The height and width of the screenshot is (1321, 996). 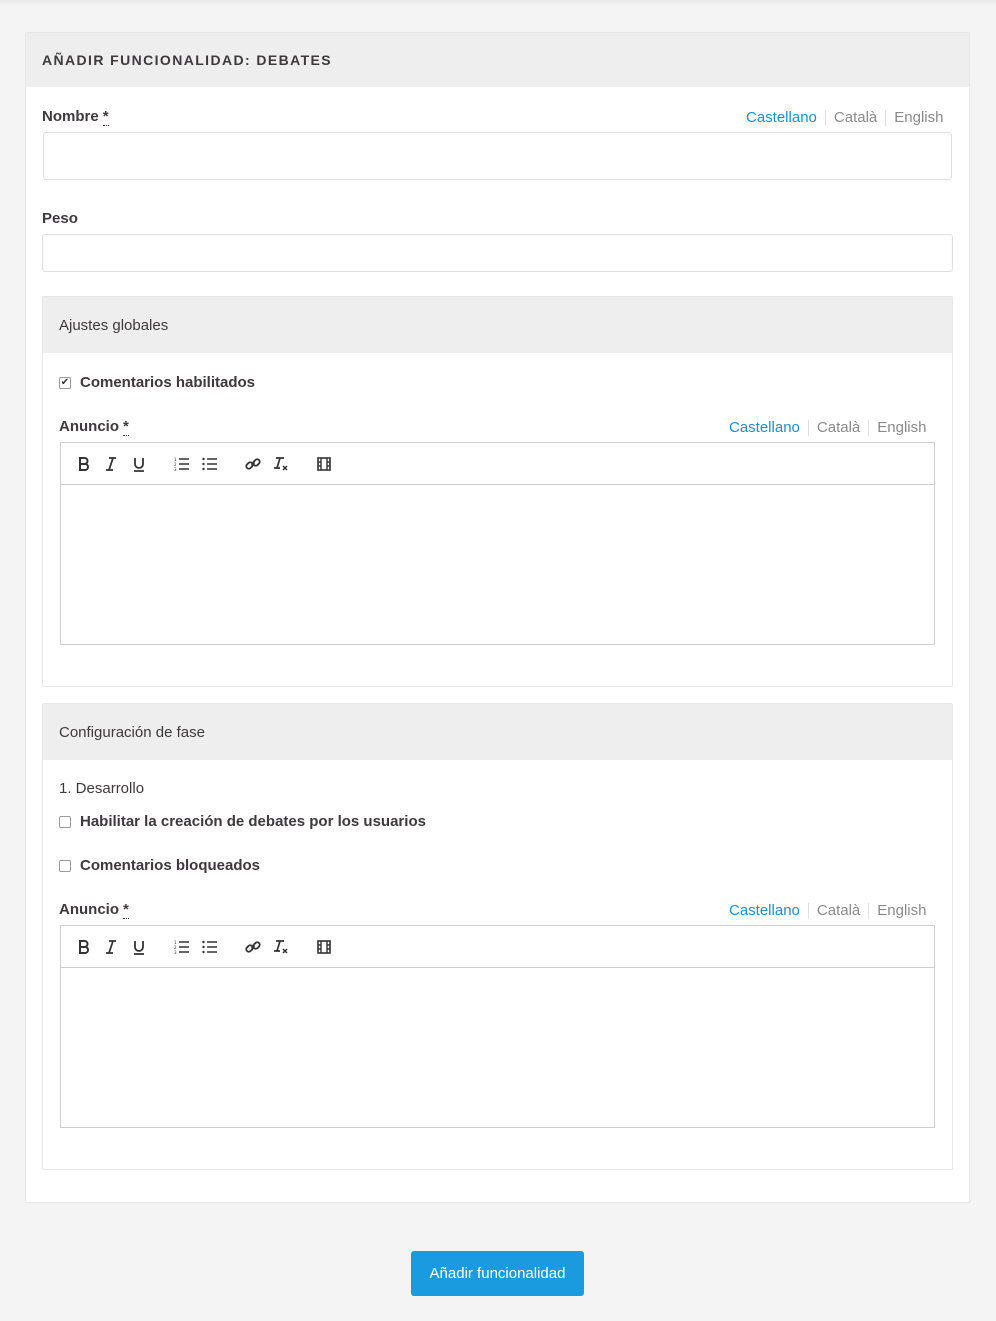 What do you see at coordinates (497, 1273) in the screenshot?
I see `add-feature-button: Añadir funcionalidad` at bounding box center [497, 1273].